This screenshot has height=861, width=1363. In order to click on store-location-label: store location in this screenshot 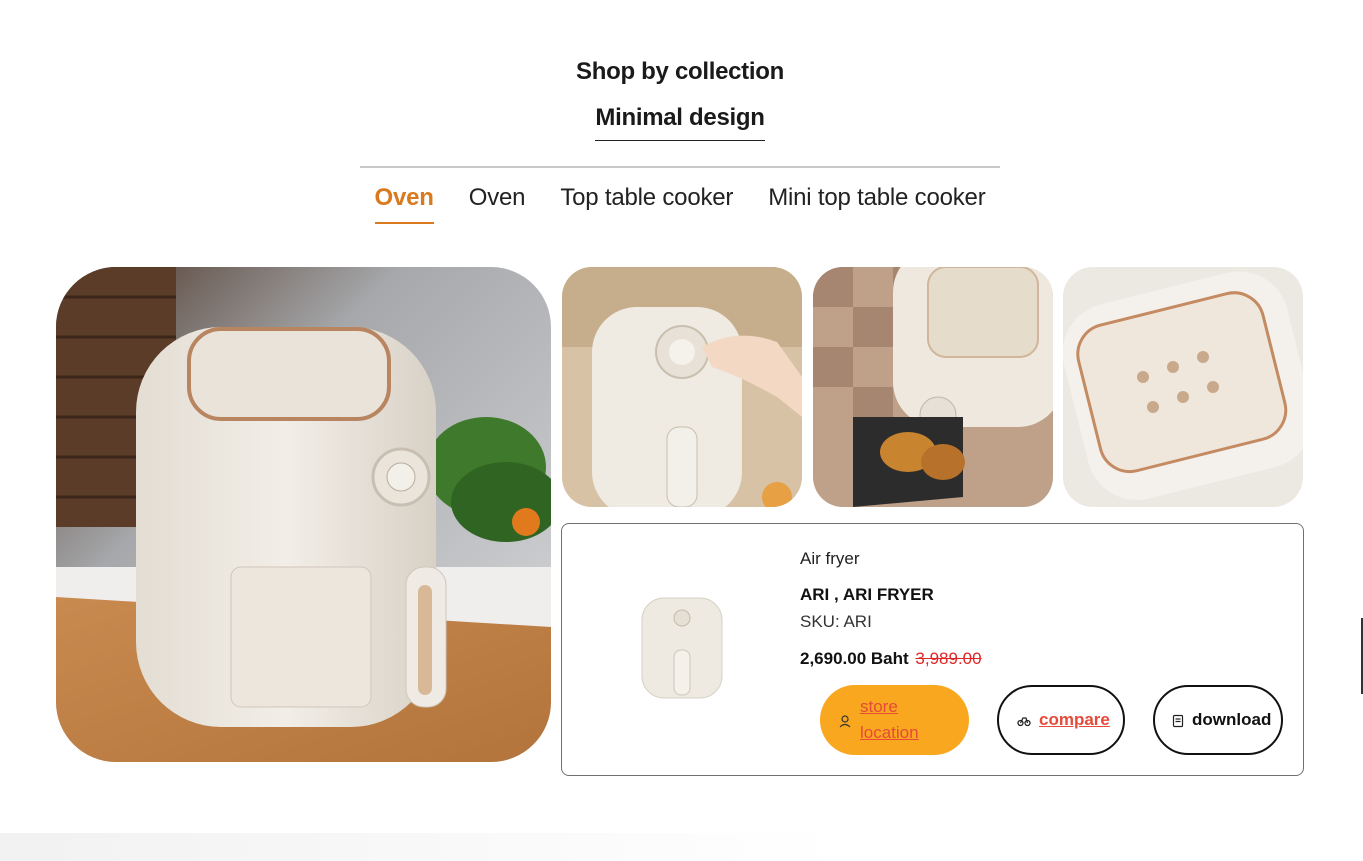, I will do `click(900, 720)`.